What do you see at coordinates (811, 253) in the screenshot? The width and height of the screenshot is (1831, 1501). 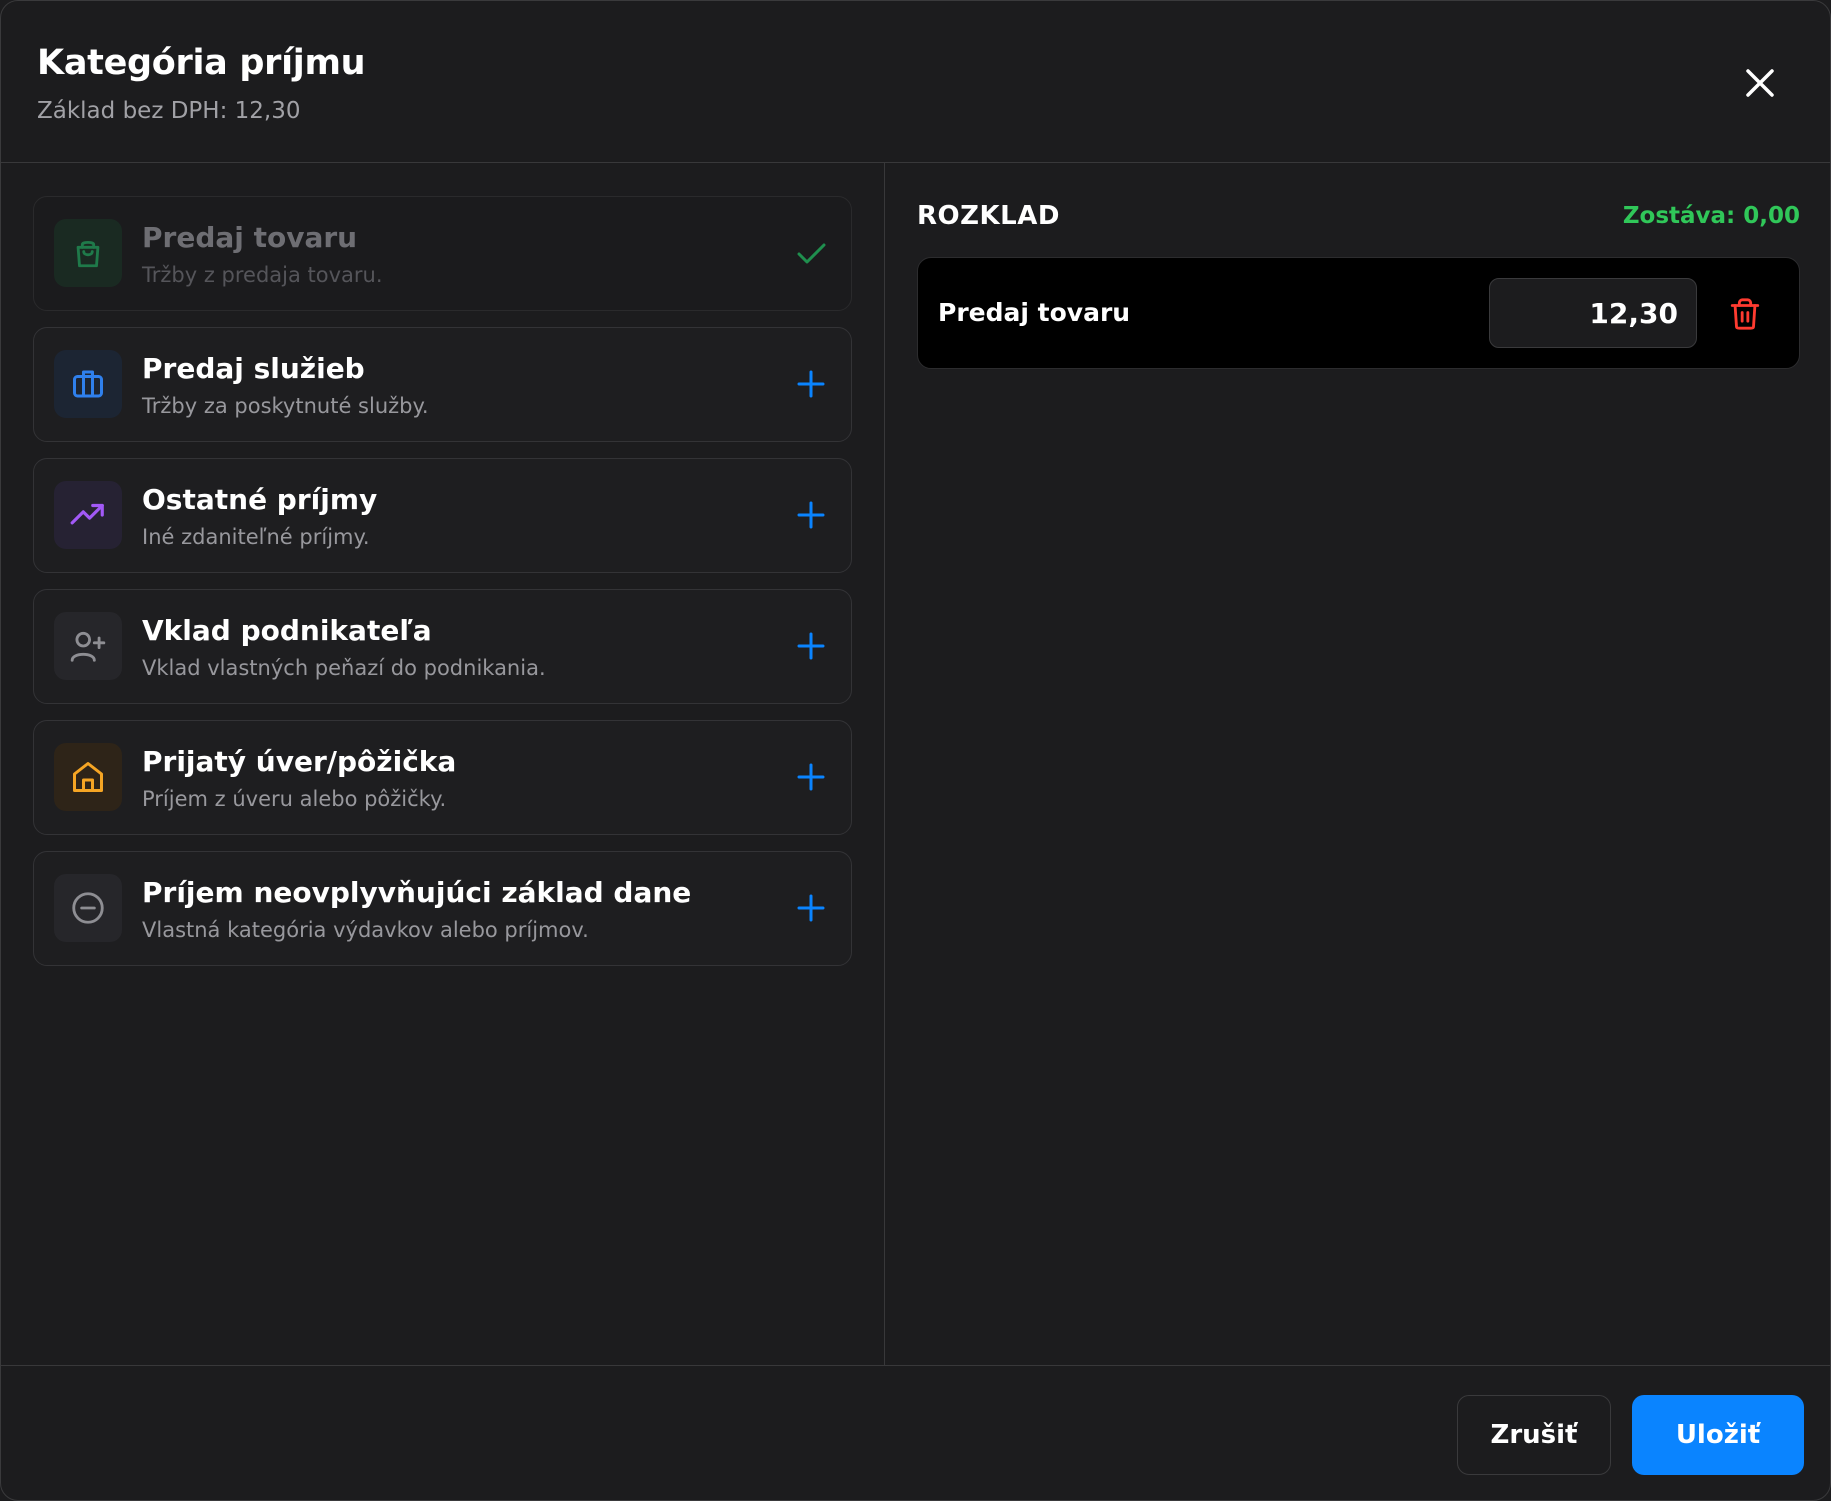 I see `check-icon` at bounding box center [811, 253].